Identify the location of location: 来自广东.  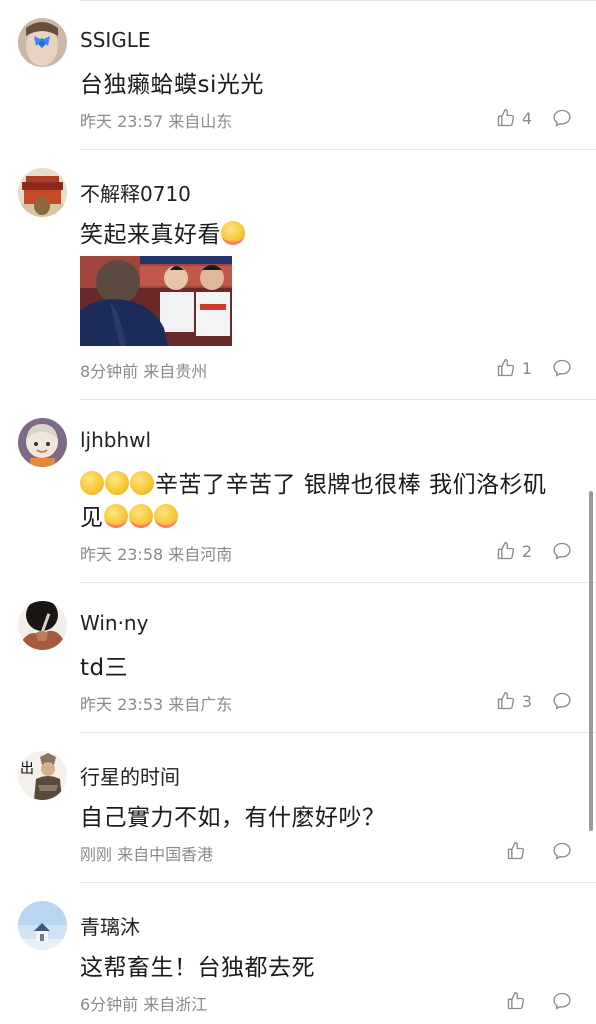
(200, 704).